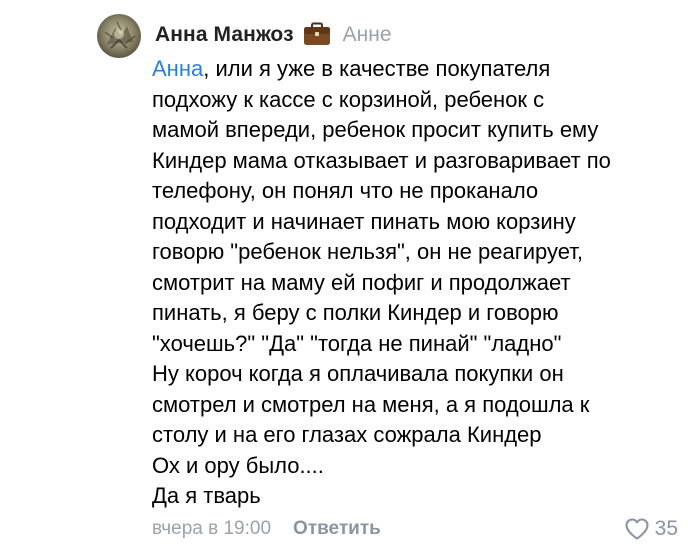 The image size is (700, 557). I want to click on comment-footer: вчера в 19:00 Ответить 35, so click(417, 529).